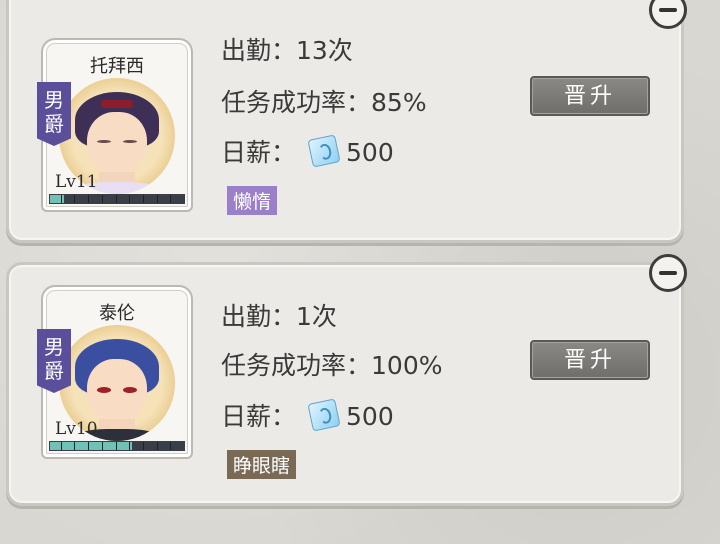 This screenshot has width=720, height=544. Describe the element at coordinates (115, 125) in the screenshot. I see `portrait-frame: 托拜西 男爵 Lv11` at that location.